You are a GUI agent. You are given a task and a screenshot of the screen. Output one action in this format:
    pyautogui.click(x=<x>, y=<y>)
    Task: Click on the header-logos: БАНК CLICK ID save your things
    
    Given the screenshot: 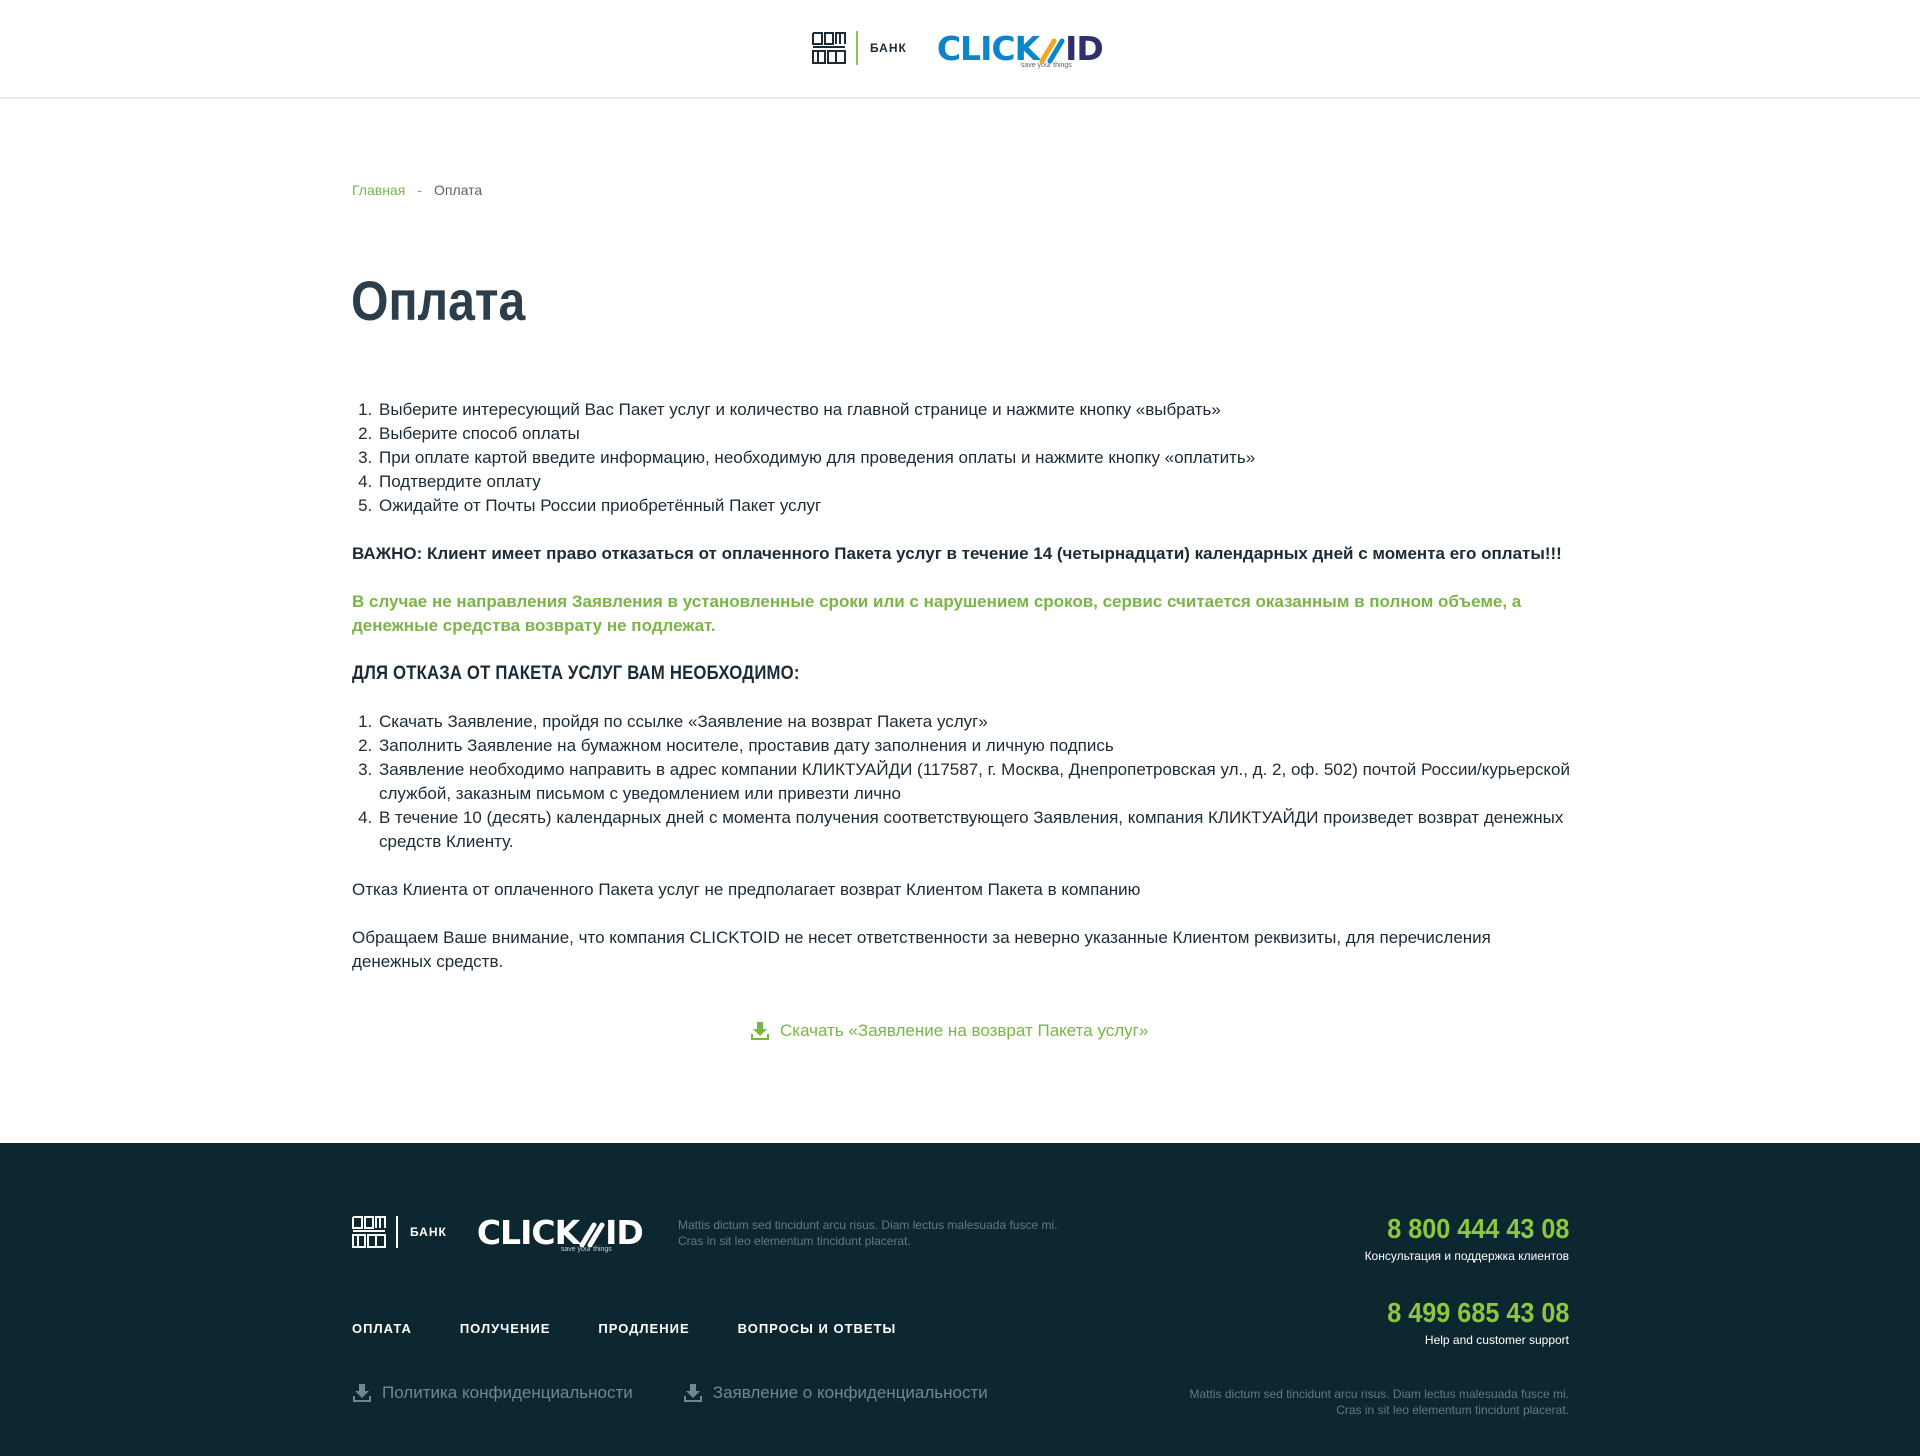 What is the action you would take?
    pyautogui.click(x=958, y=48)
    